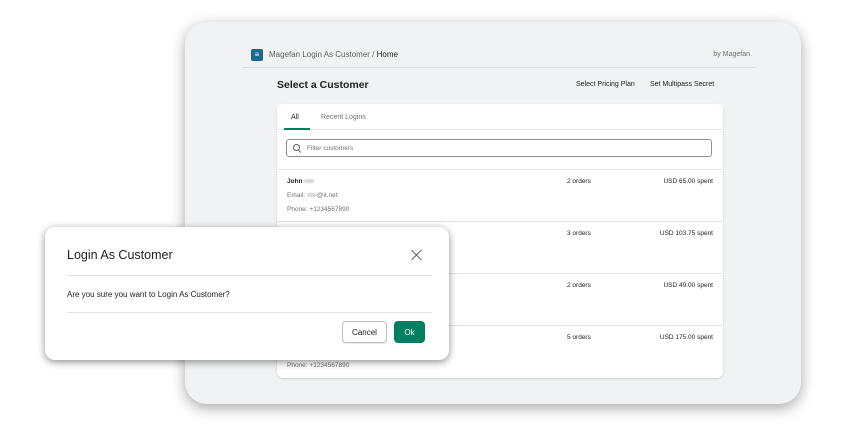 The width and height of the screenshot is (853, 425). What do you see at coordinates (417, 255) in the screenshot?
I see `close-icon` at bounding box center [417, 255].